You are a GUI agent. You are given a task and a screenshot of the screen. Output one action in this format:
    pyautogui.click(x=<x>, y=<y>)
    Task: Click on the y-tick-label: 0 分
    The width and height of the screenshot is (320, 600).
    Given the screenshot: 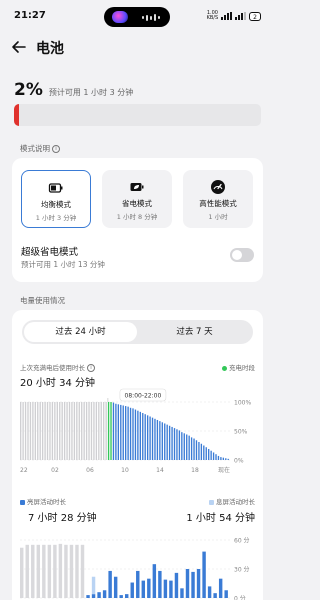 What is the action you would take?
    pyautogui.click(x=240, y=597)
    